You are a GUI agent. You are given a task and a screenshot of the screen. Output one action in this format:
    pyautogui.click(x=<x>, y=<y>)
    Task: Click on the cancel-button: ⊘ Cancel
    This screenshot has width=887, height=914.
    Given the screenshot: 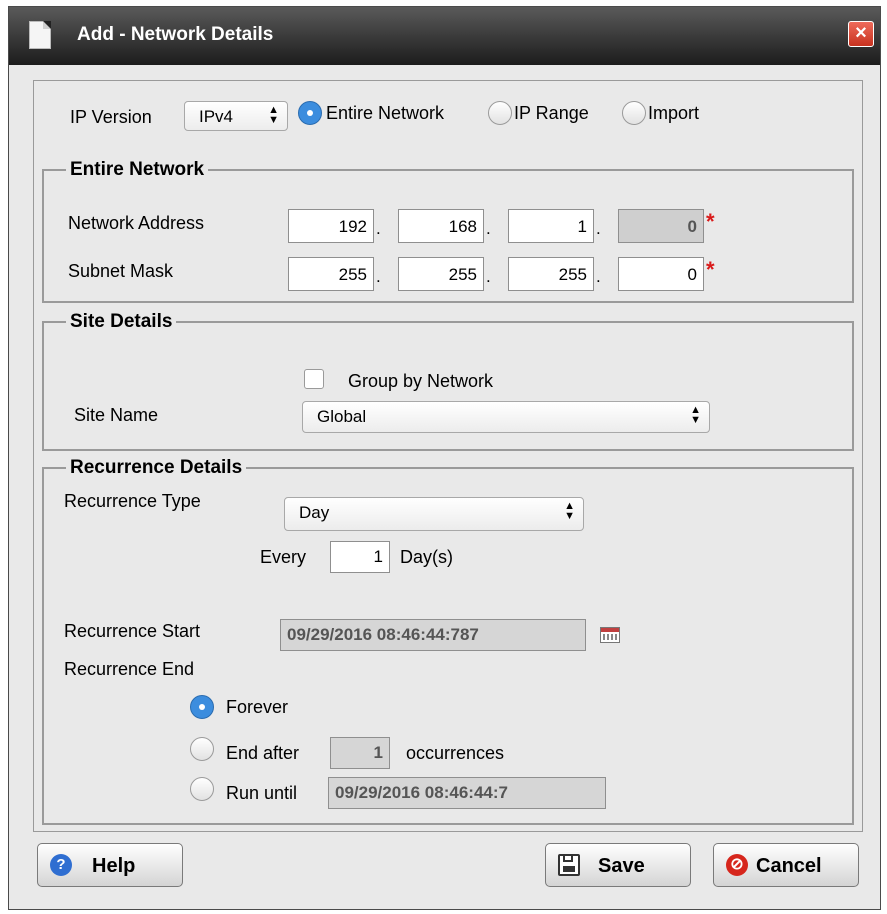 What is the action you would take?
    pyautogui.click(x=786, y=865)
    